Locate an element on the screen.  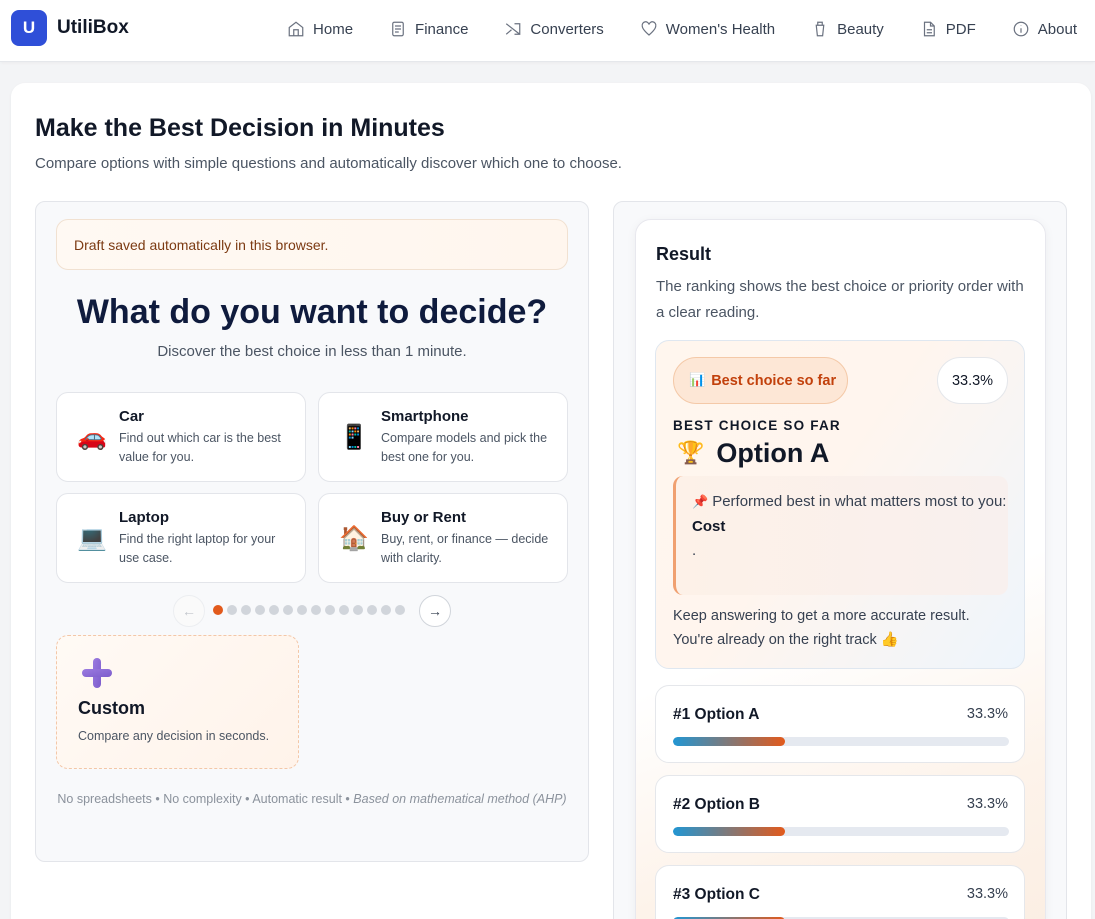
footnote-method: Based on mathematical method (AHP) is located at coordinates (460, 799).